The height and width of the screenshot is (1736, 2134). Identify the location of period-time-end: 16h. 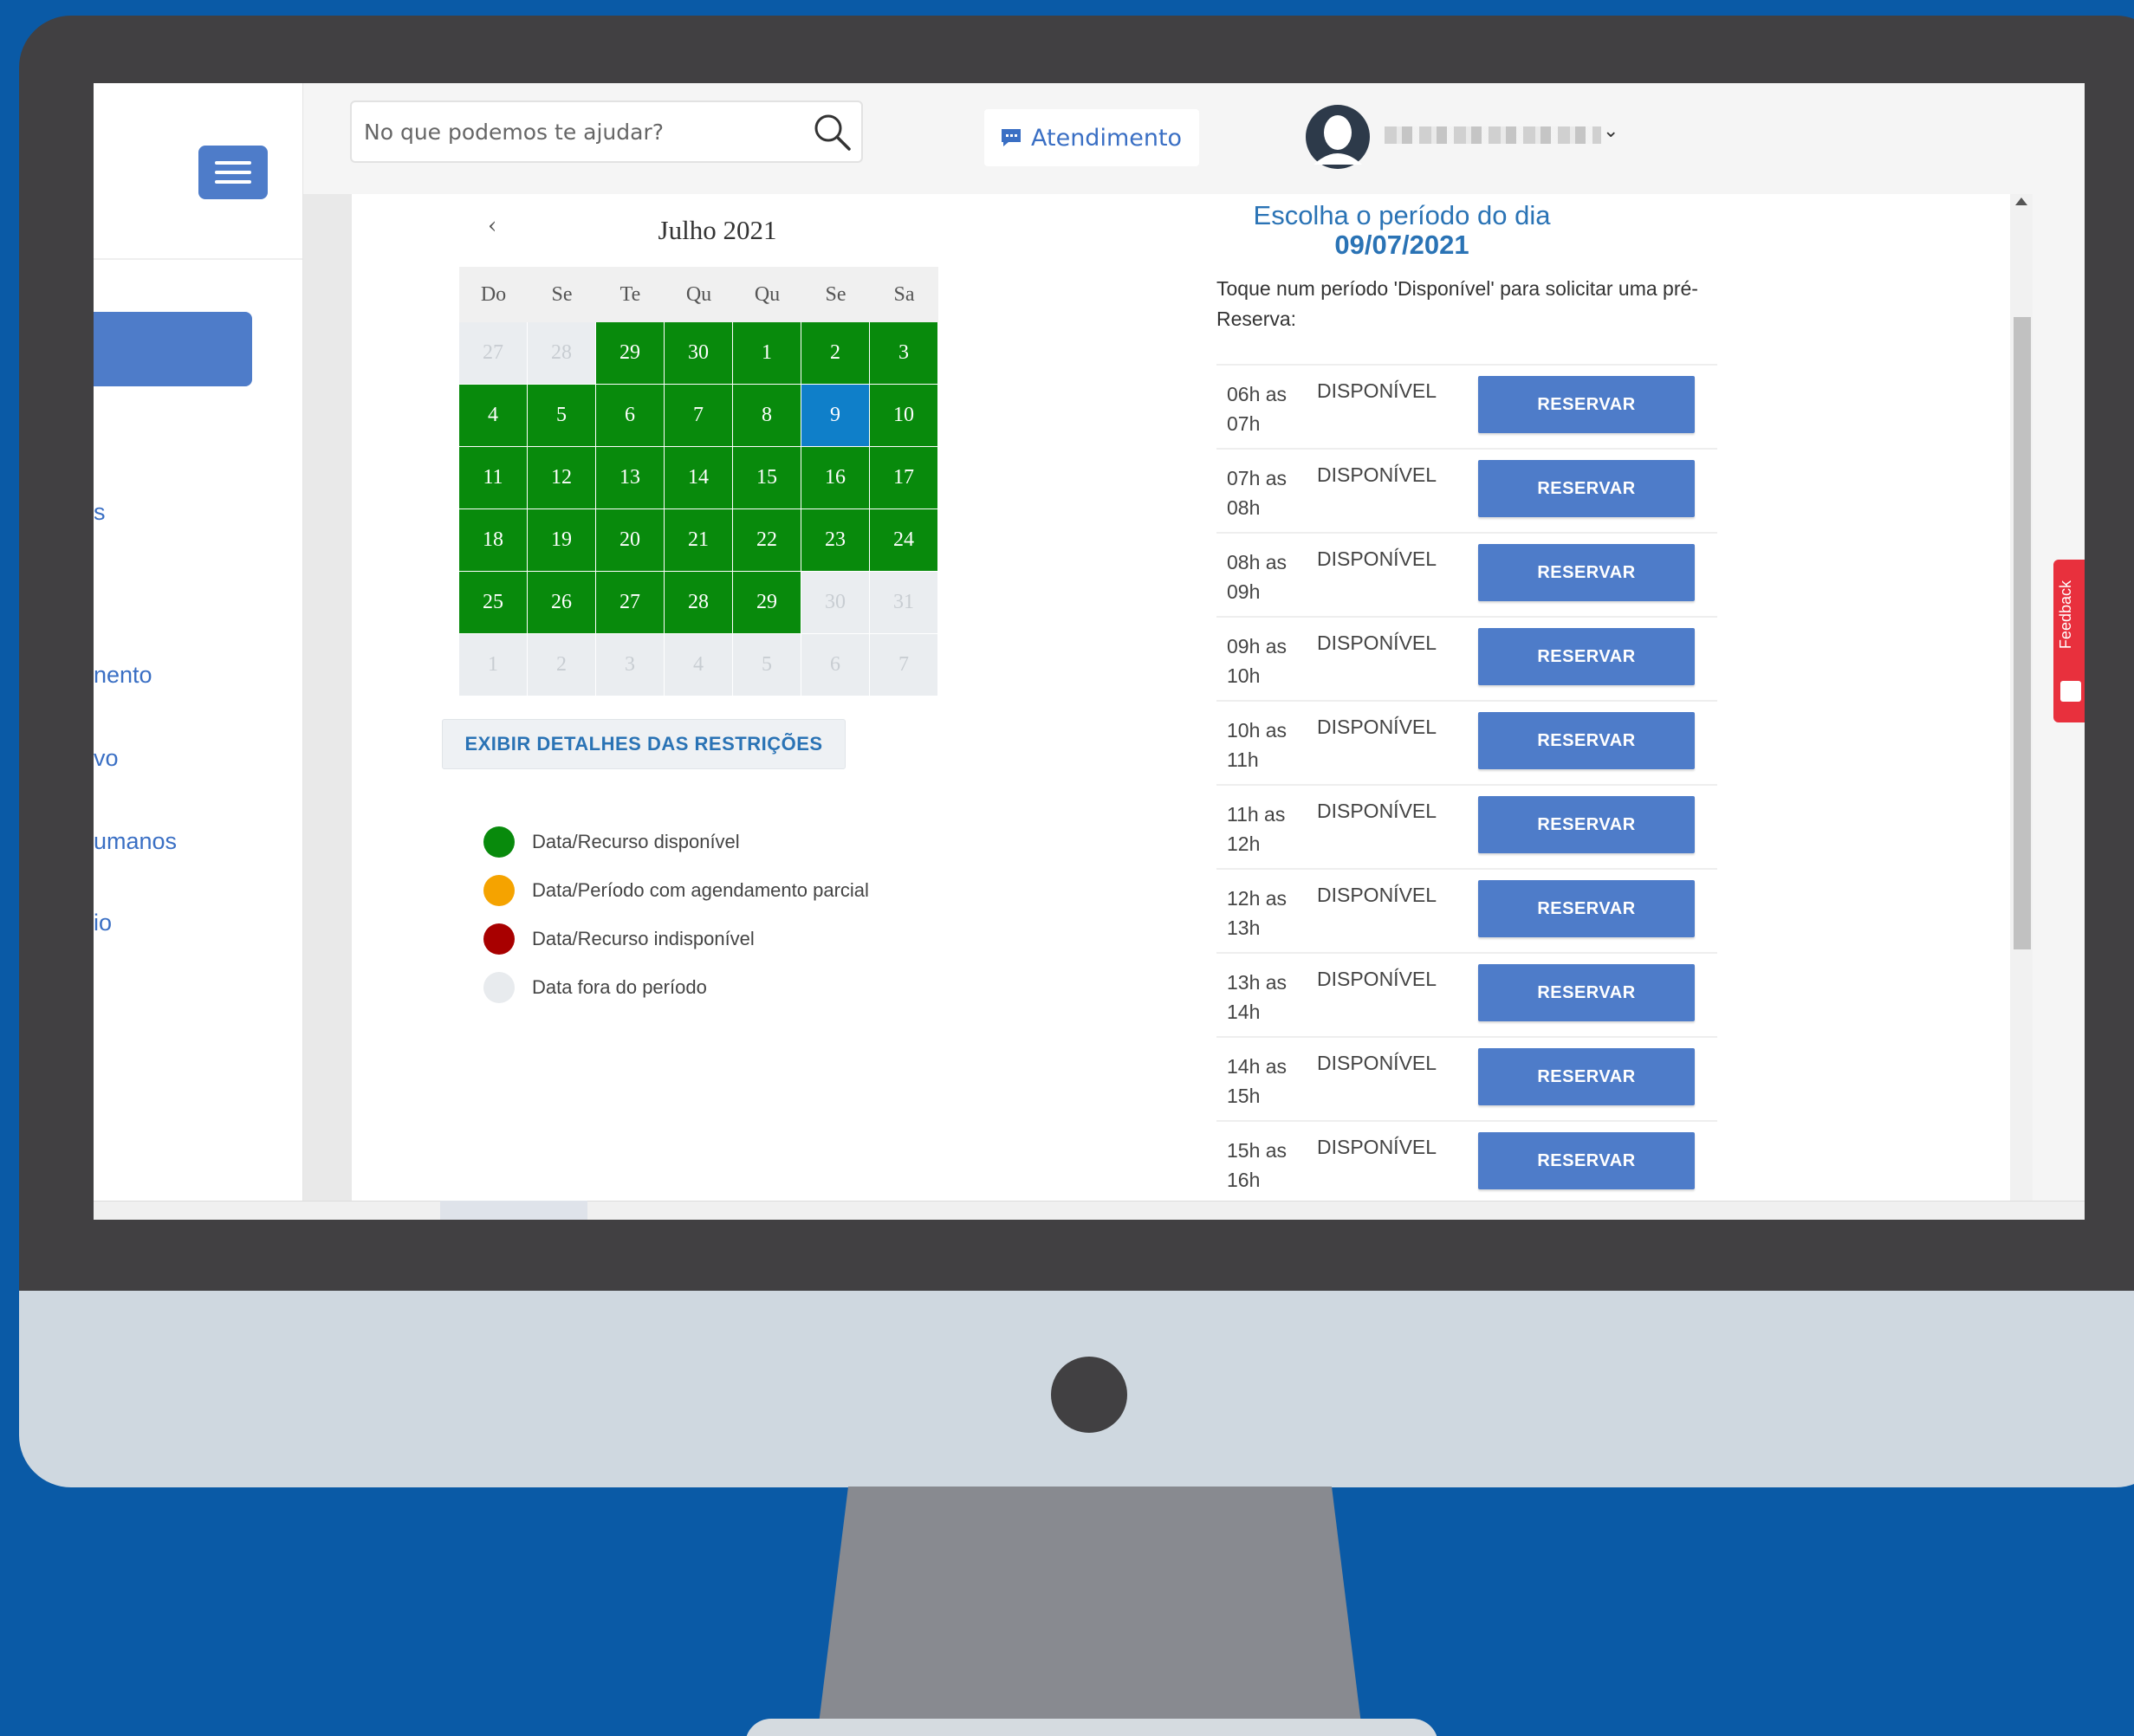
(1244, 1180).